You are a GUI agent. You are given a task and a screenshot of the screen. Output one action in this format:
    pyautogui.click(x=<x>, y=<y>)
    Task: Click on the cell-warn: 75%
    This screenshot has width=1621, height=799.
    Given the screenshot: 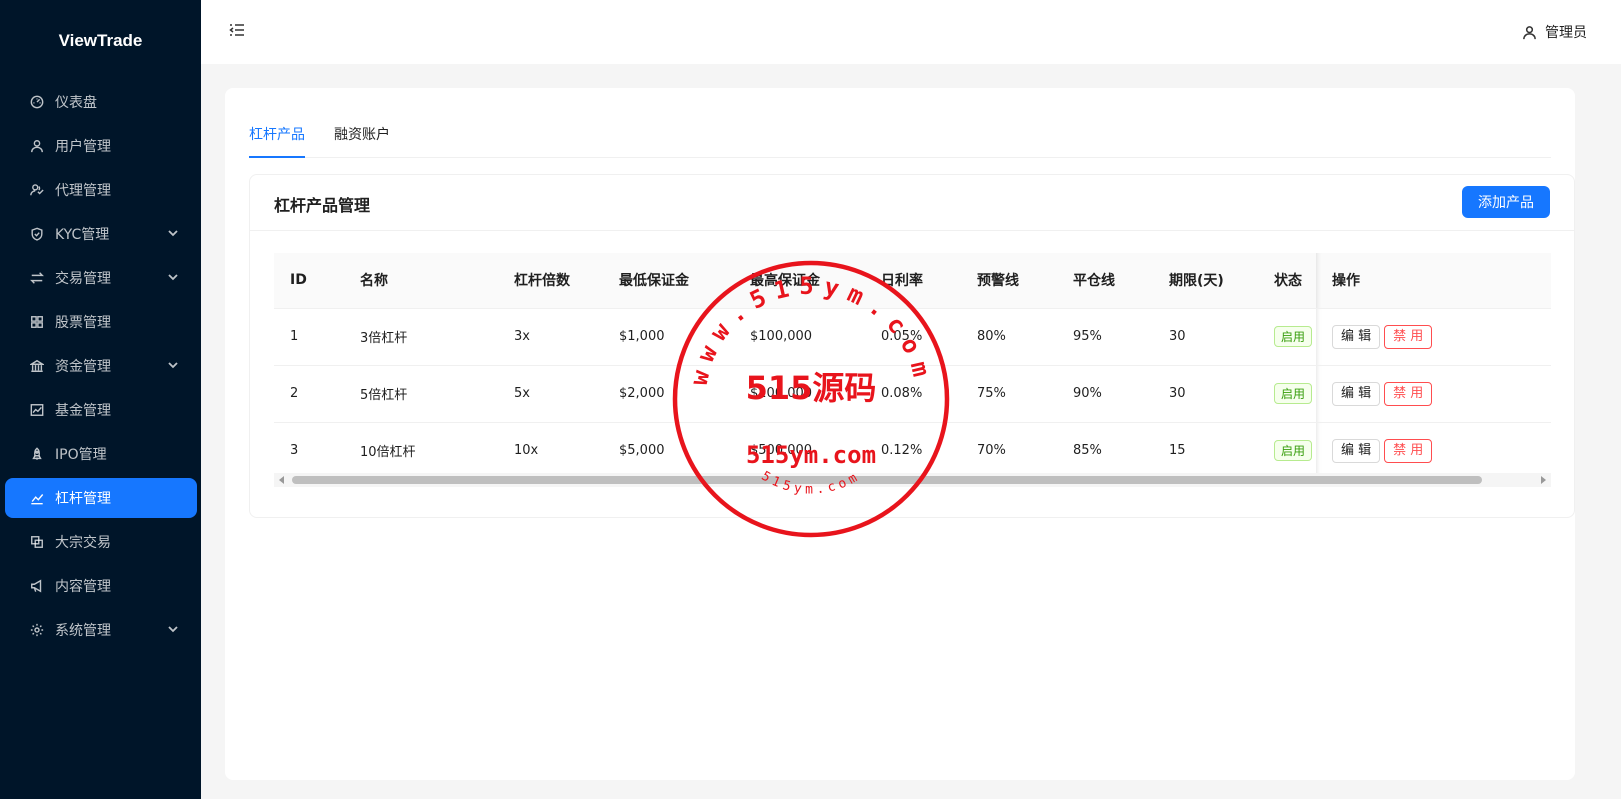 What is the action you would take?
    pyautogui.click(x=1009, y=394)
    